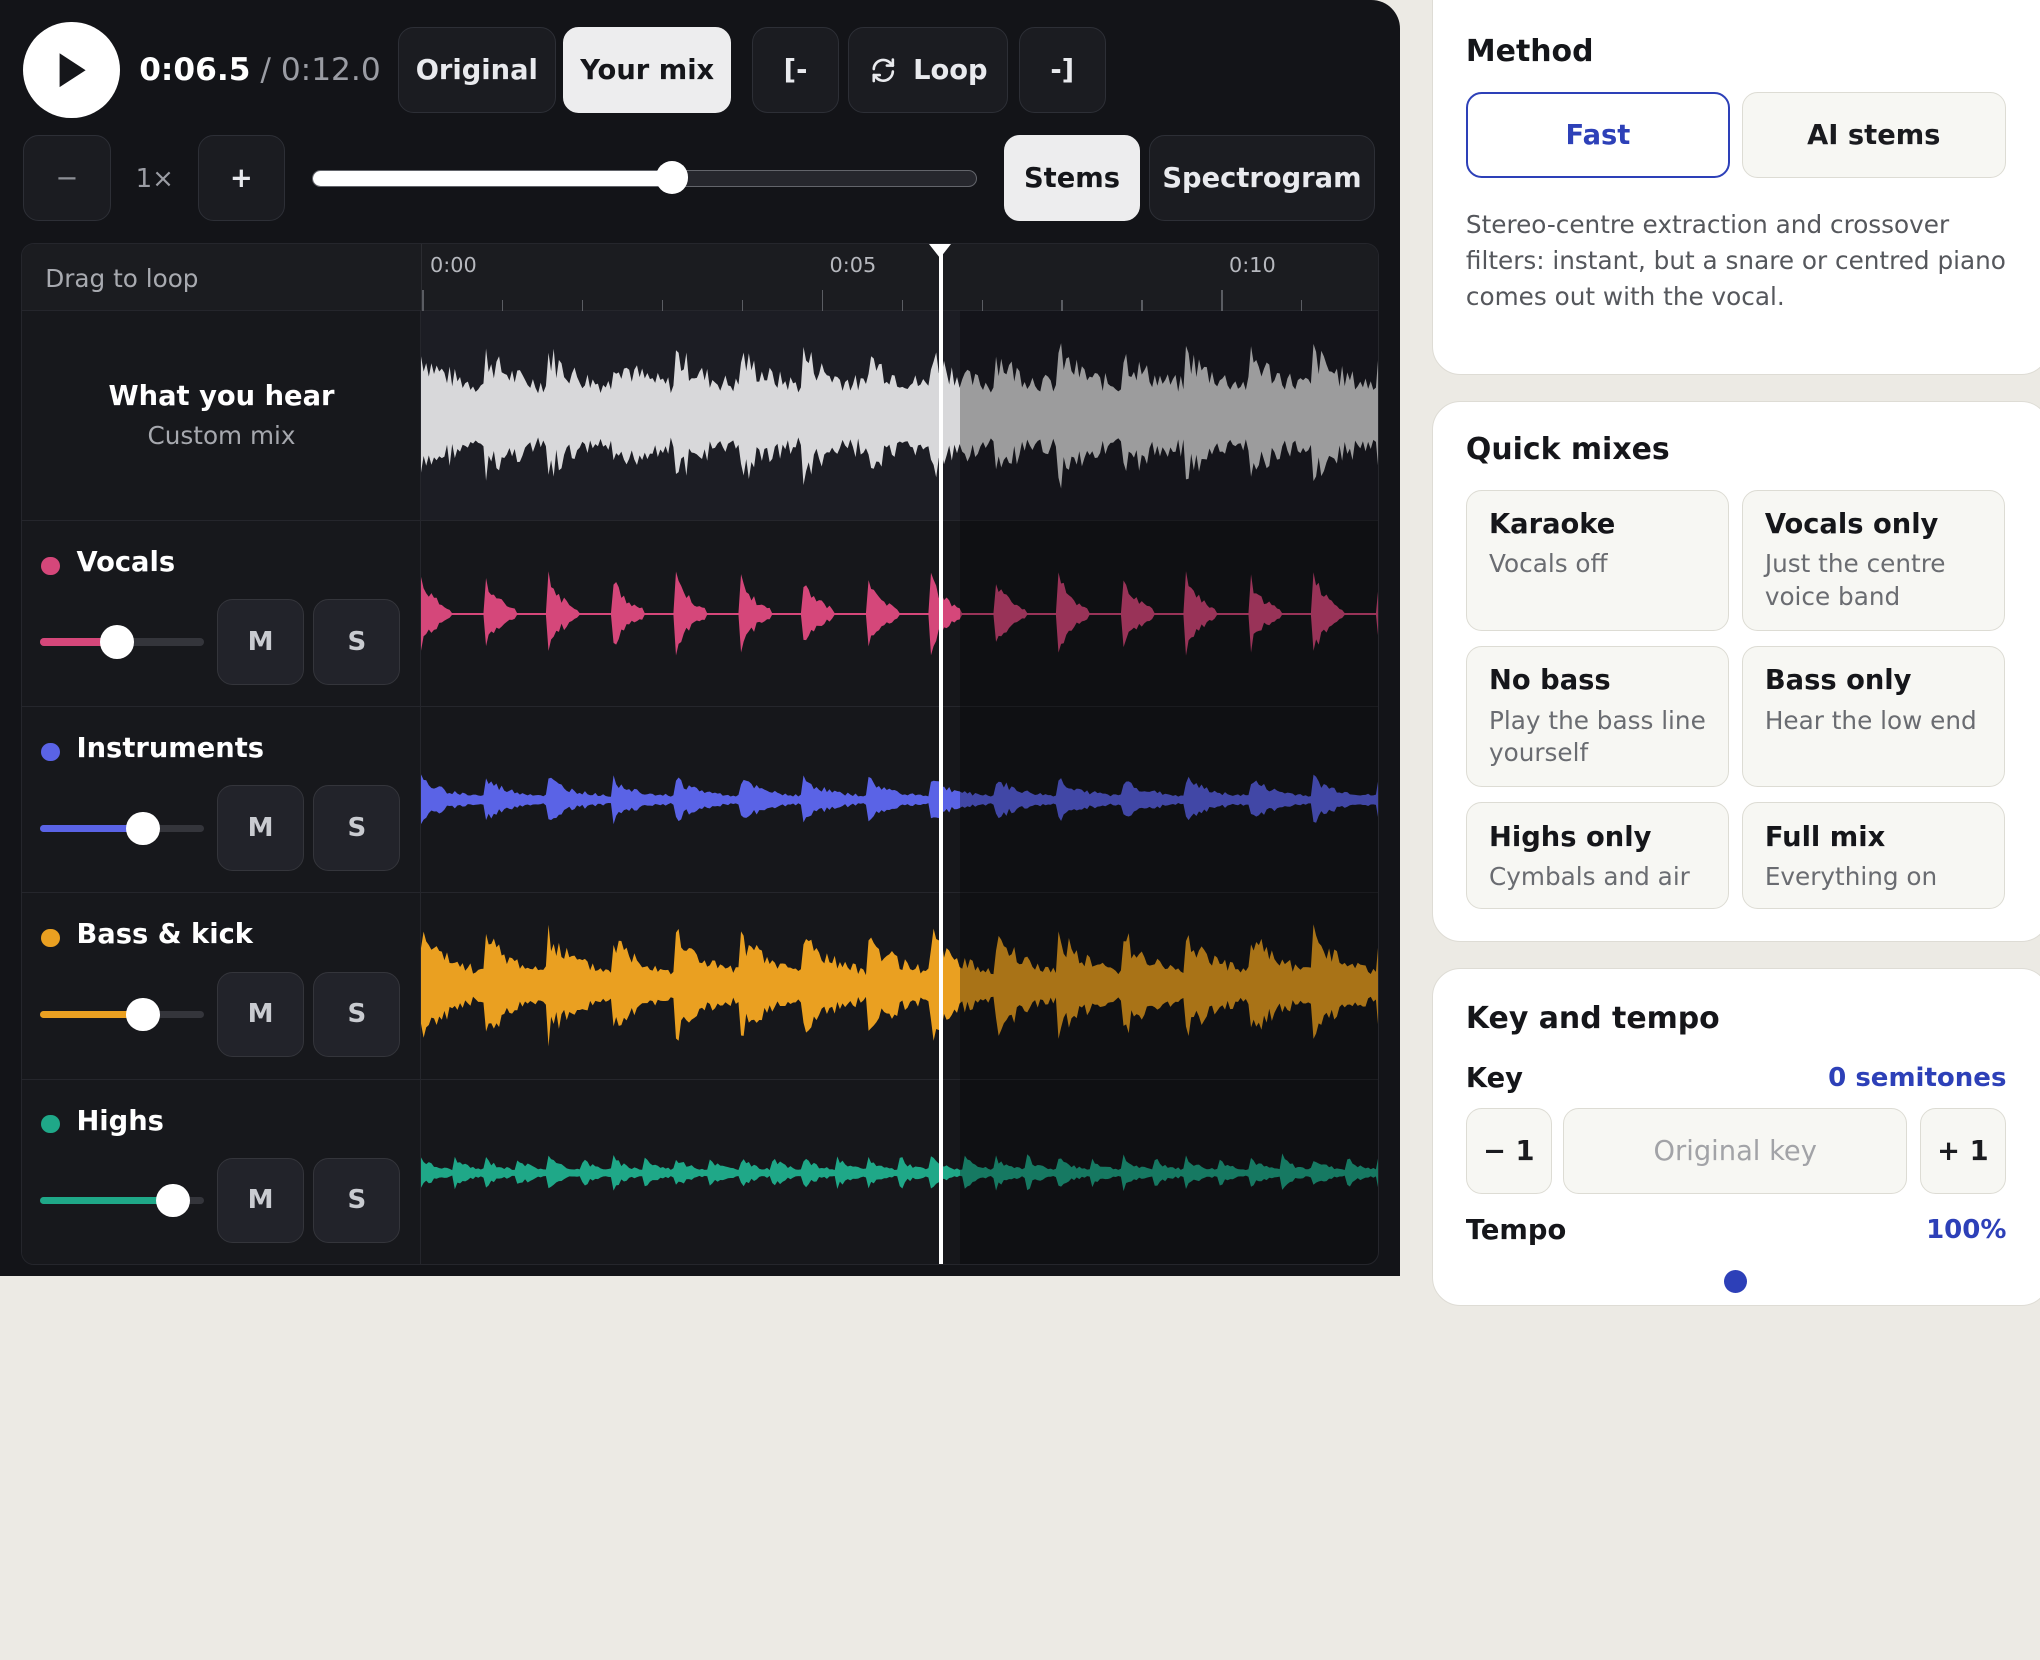  Describe the element at coordinates (1597, 560) in the screenshot. I see `quick-mix-karaoke: Karaoke Vocals off` at that location.